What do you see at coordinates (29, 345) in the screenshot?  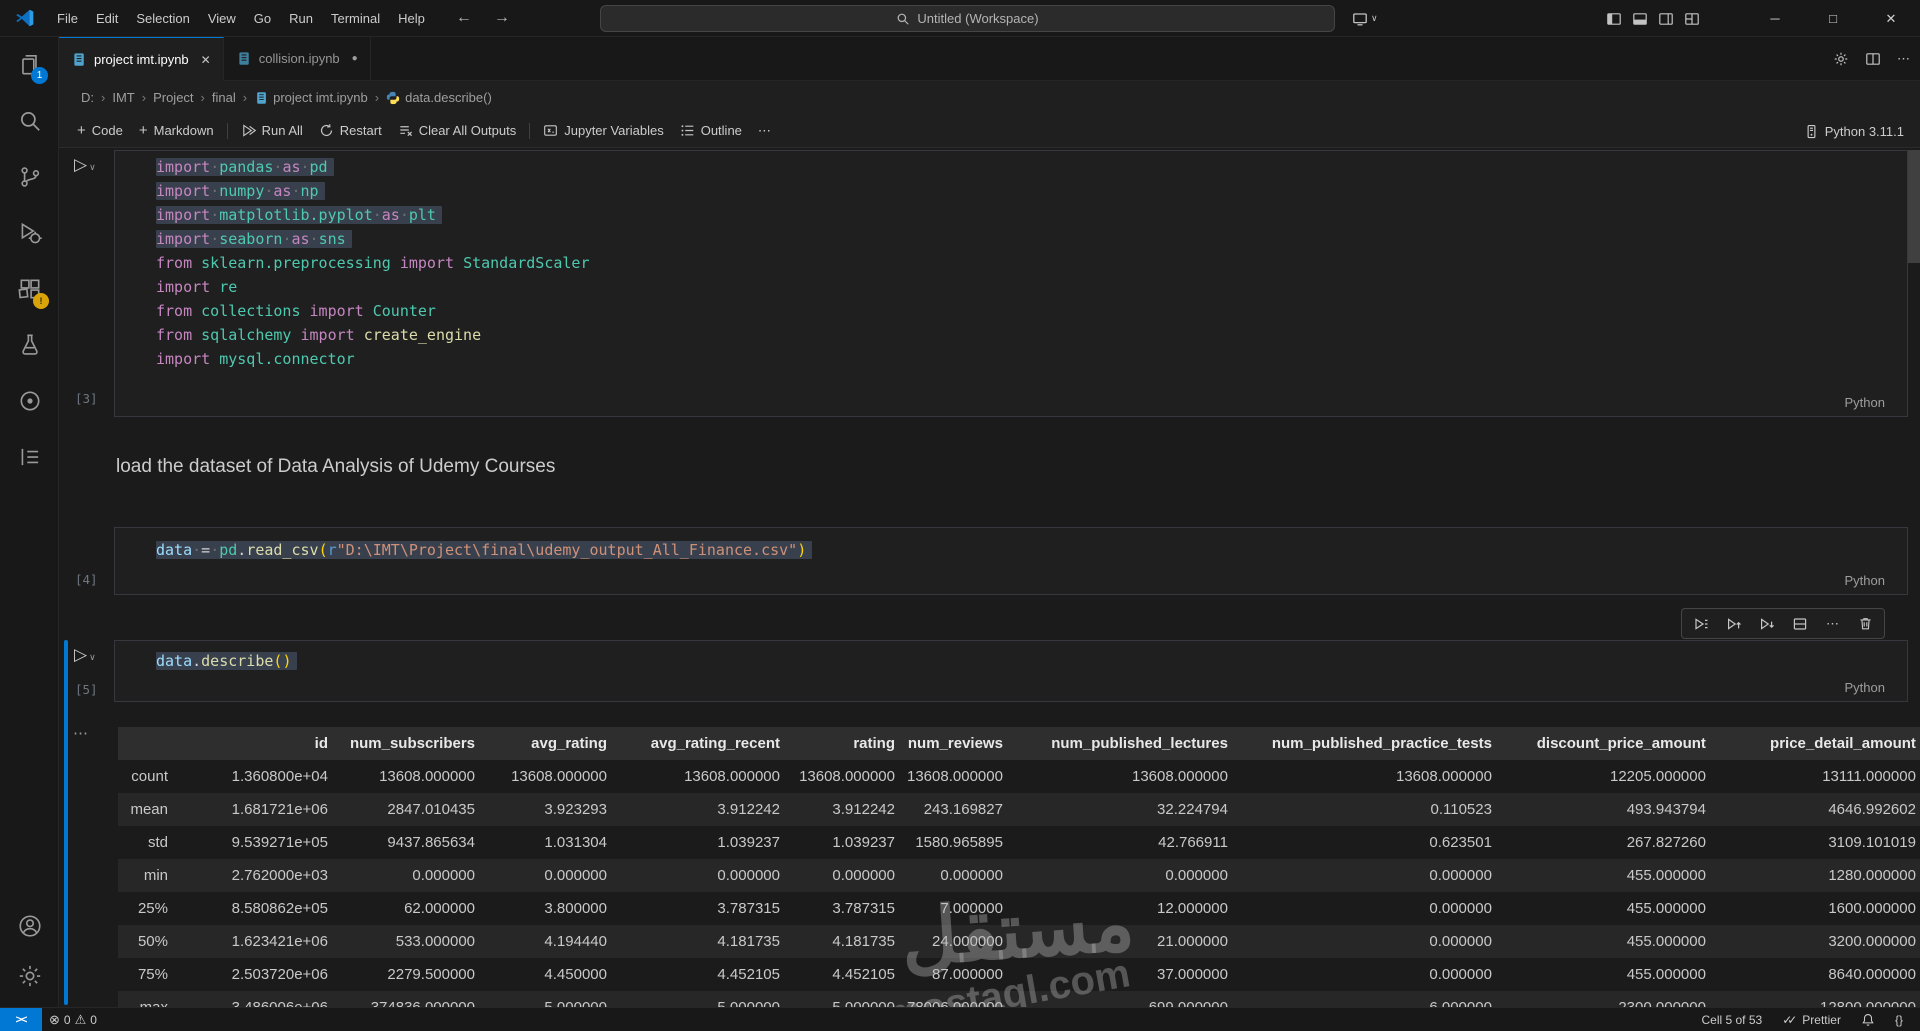 I see `sidebar-item-testing` at bounding box center [29, 345].